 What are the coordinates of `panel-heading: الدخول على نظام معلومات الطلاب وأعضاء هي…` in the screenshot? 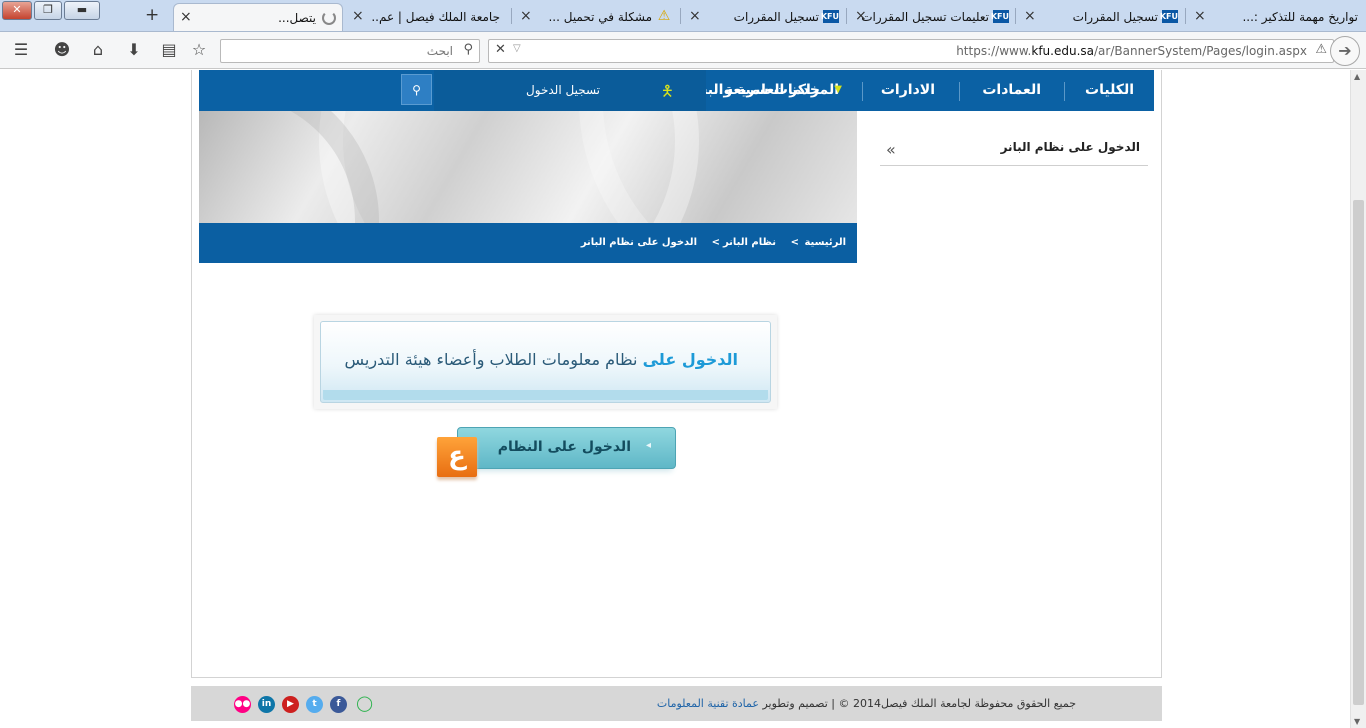 It's located at (542, 359).